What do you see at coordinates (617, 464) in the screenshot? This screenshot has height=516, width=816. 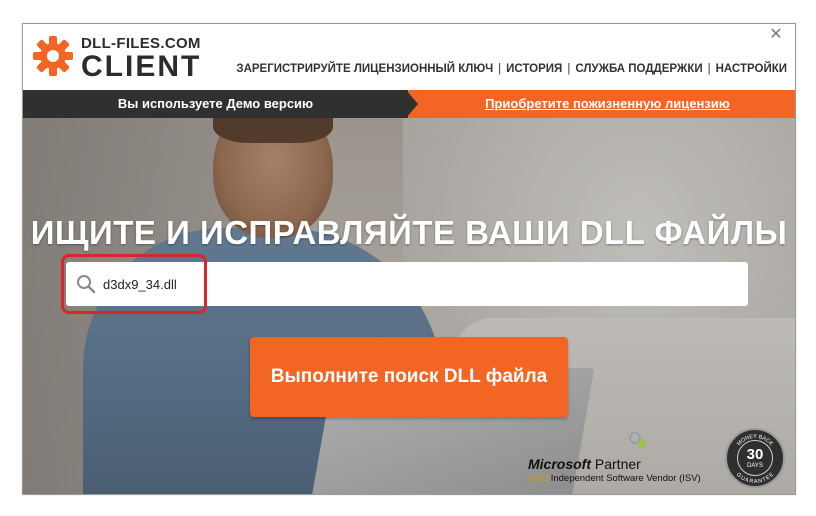 I see `ms-partner-word: Partner` at bounding box center [617, 464].